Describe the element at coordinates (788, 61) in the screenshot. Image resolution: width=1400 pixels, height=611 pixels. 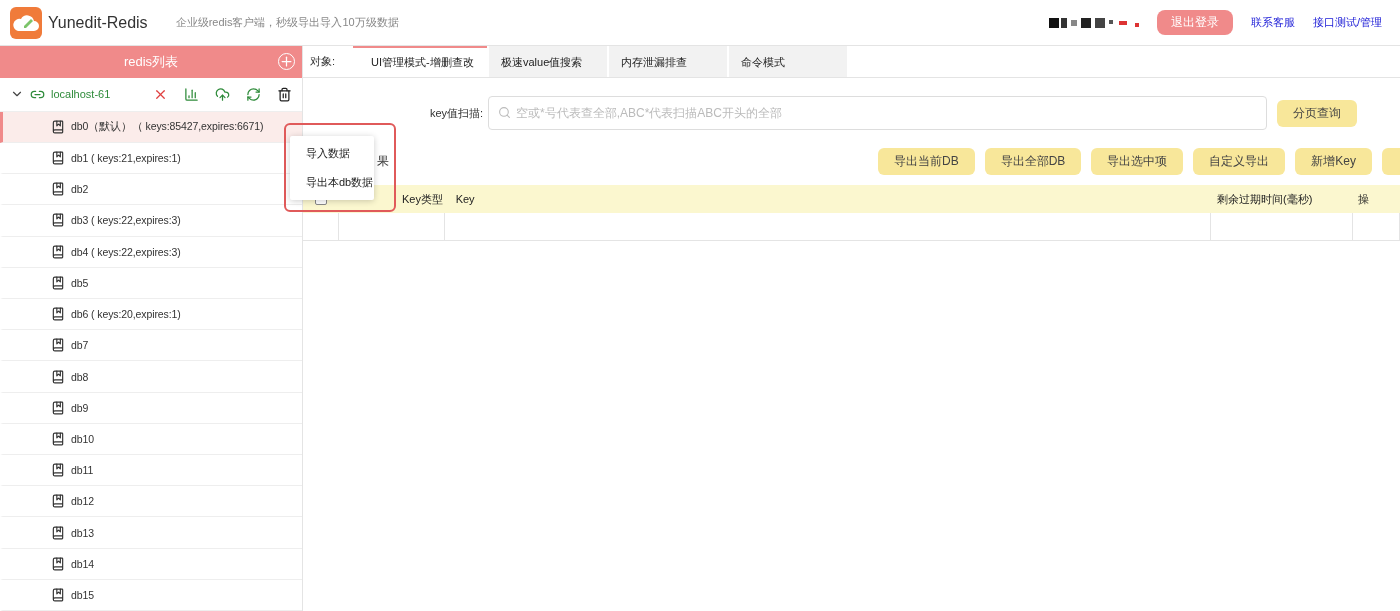
I see `tab: 命令模式` at that location.